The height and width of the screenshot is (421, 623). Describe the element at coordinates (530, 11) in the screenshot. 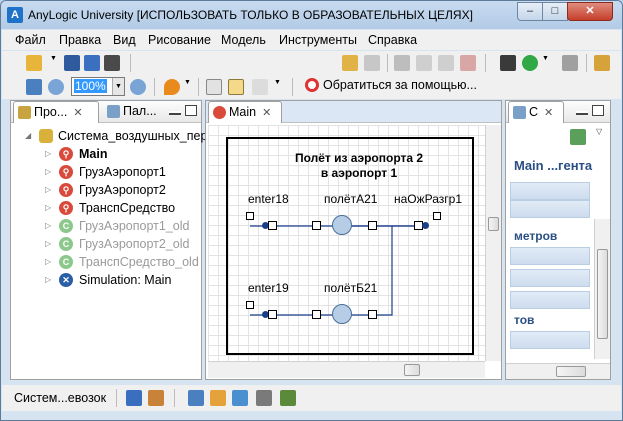

I see `minimize-button: –` at that location.